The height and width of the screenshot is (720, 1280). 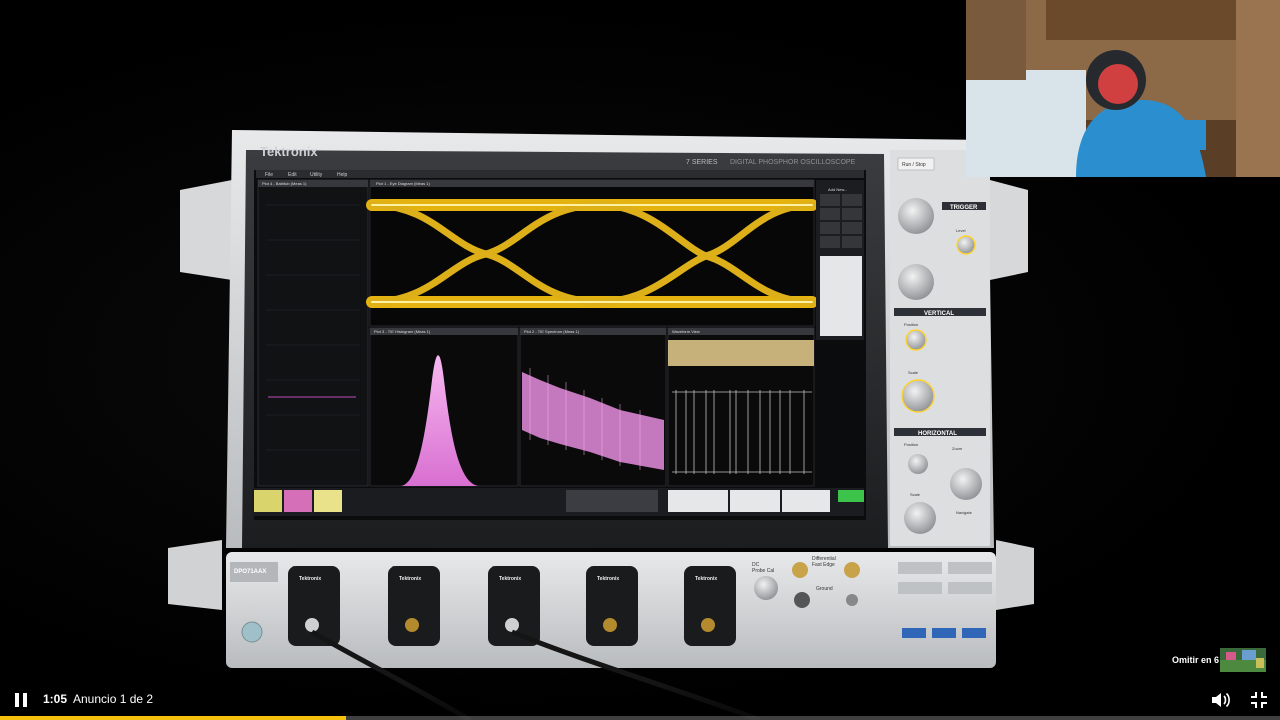 I want to click on svg-text: VERTICAL, so click(x=939, y=314).